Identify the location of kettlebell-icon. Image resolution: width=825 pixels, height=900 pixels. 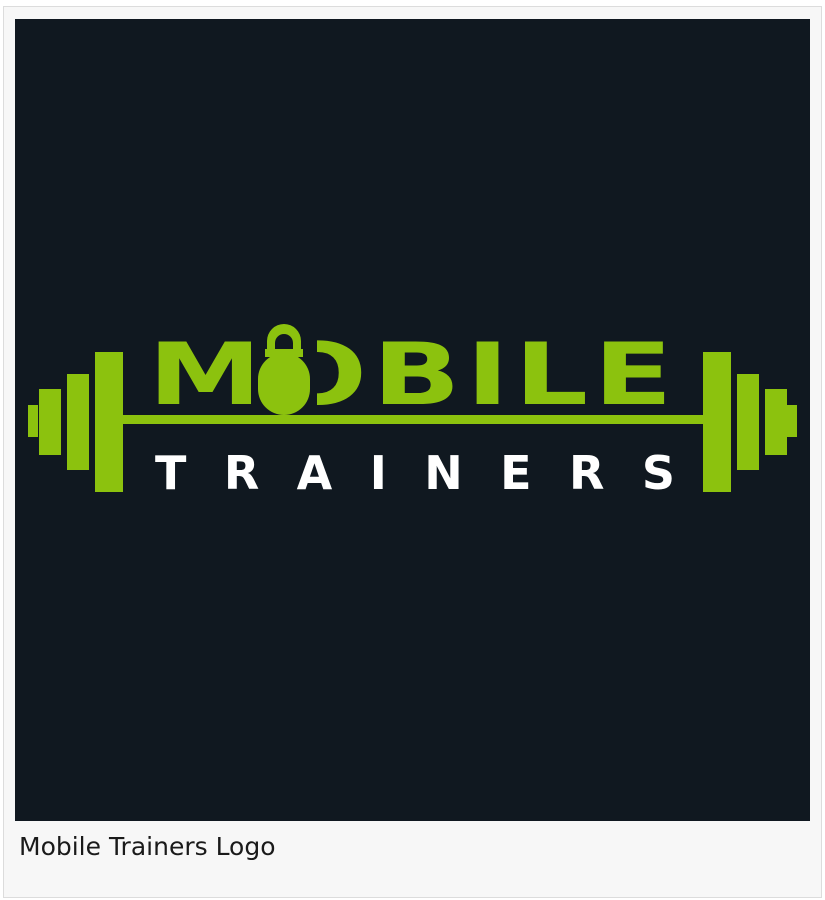
(284, 369).